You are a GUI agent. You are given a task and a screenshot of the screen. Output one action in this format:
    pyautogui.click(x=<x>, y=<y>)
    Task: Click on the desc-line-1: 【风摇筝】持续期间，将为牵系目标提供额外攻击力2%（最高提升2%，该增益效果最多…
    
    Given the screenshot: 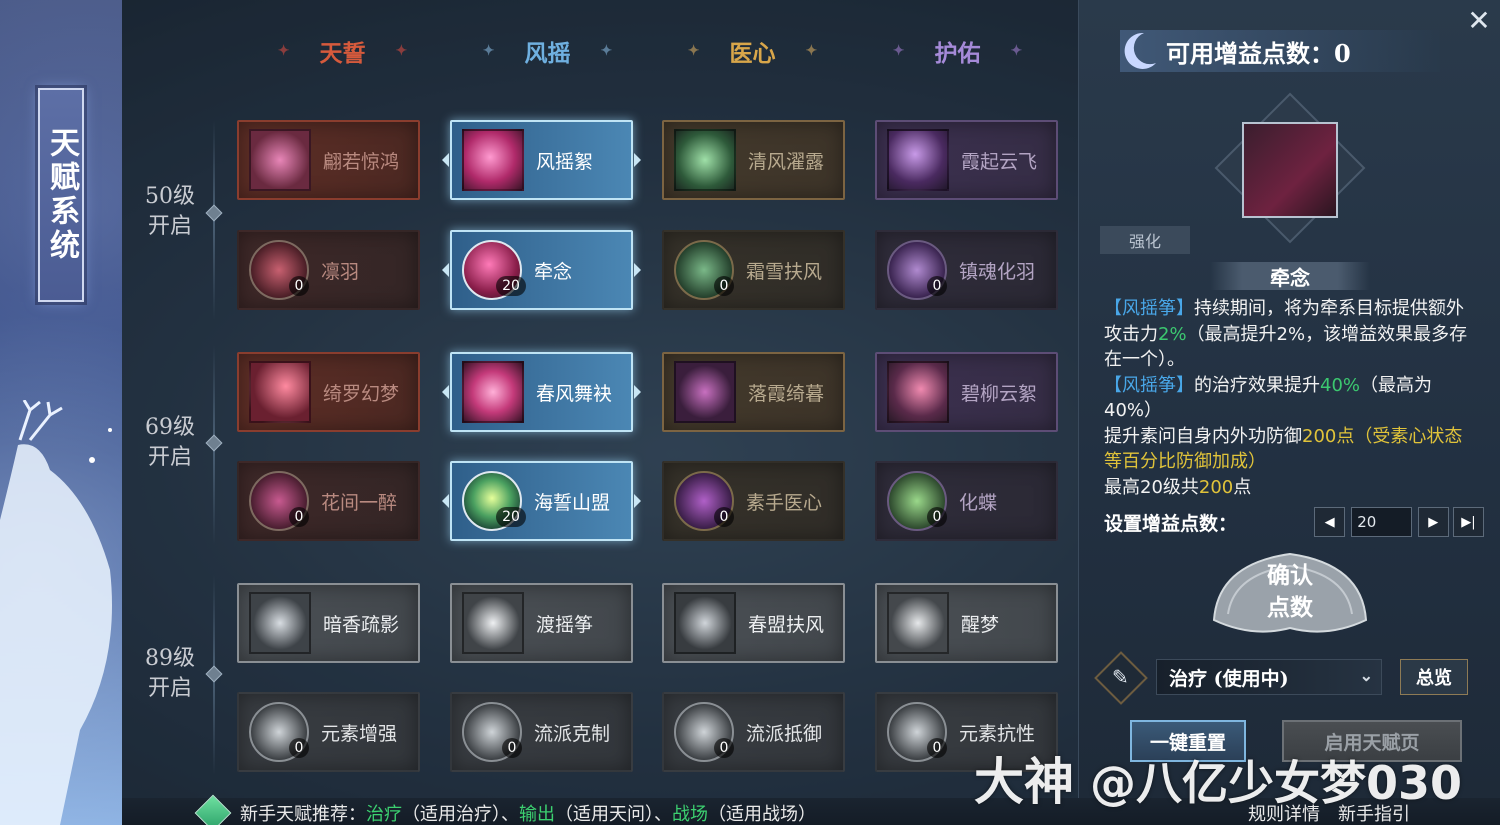 What is the action you would take?
    pyautogui.click(x=1290, y=334)
    